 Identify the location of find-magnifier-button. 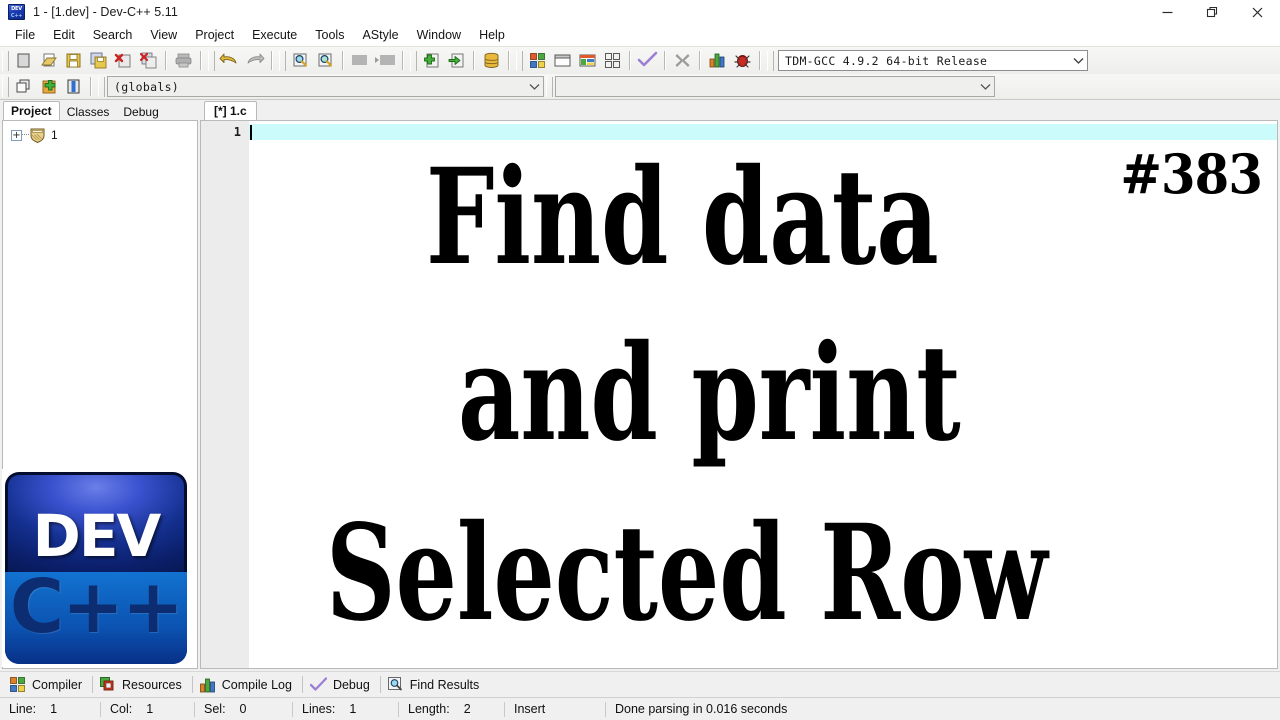
(300, 60).